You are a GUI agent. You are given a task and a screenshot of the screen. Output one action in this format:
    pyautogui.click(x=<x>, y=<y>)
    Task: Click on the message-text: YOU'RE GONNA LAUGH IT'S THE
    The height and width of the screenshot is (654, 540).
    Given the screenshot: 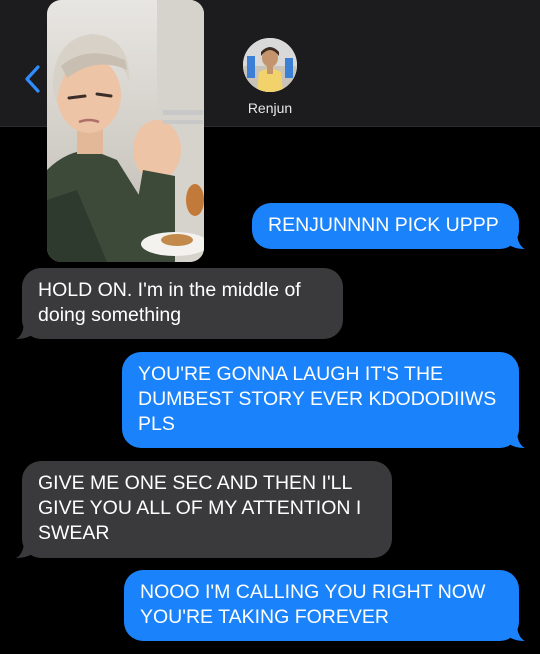 What is the action you would take?
    pyautogui.click(x=291, y=374)
    